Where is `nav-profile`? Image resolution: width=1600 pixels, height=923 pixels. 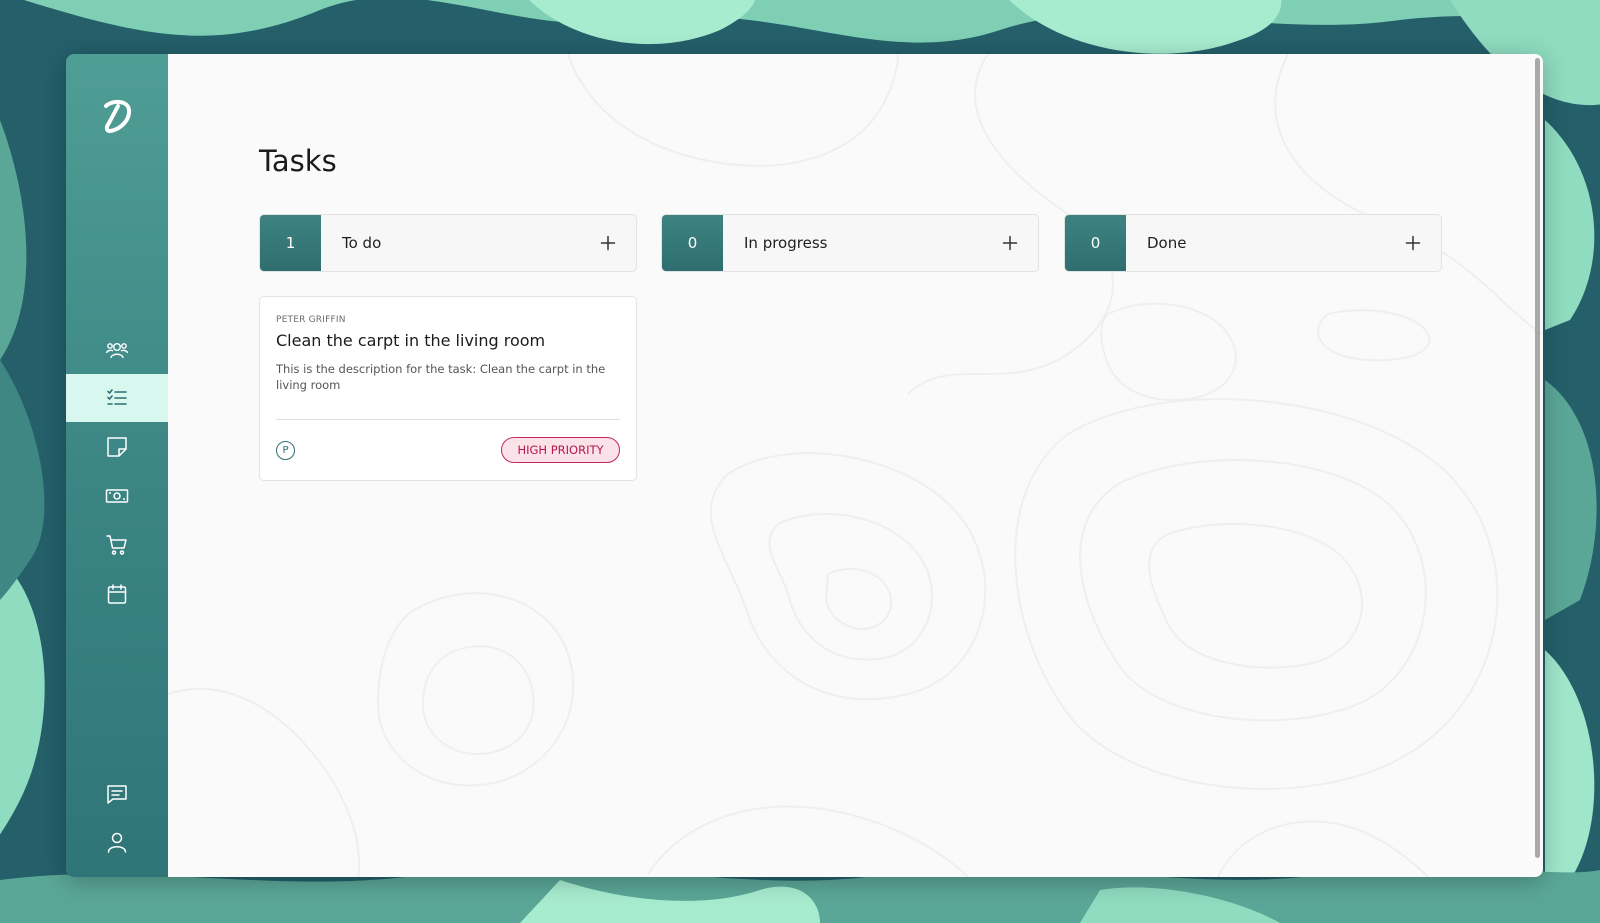 nav-profile is located at coordinates (117, 842).